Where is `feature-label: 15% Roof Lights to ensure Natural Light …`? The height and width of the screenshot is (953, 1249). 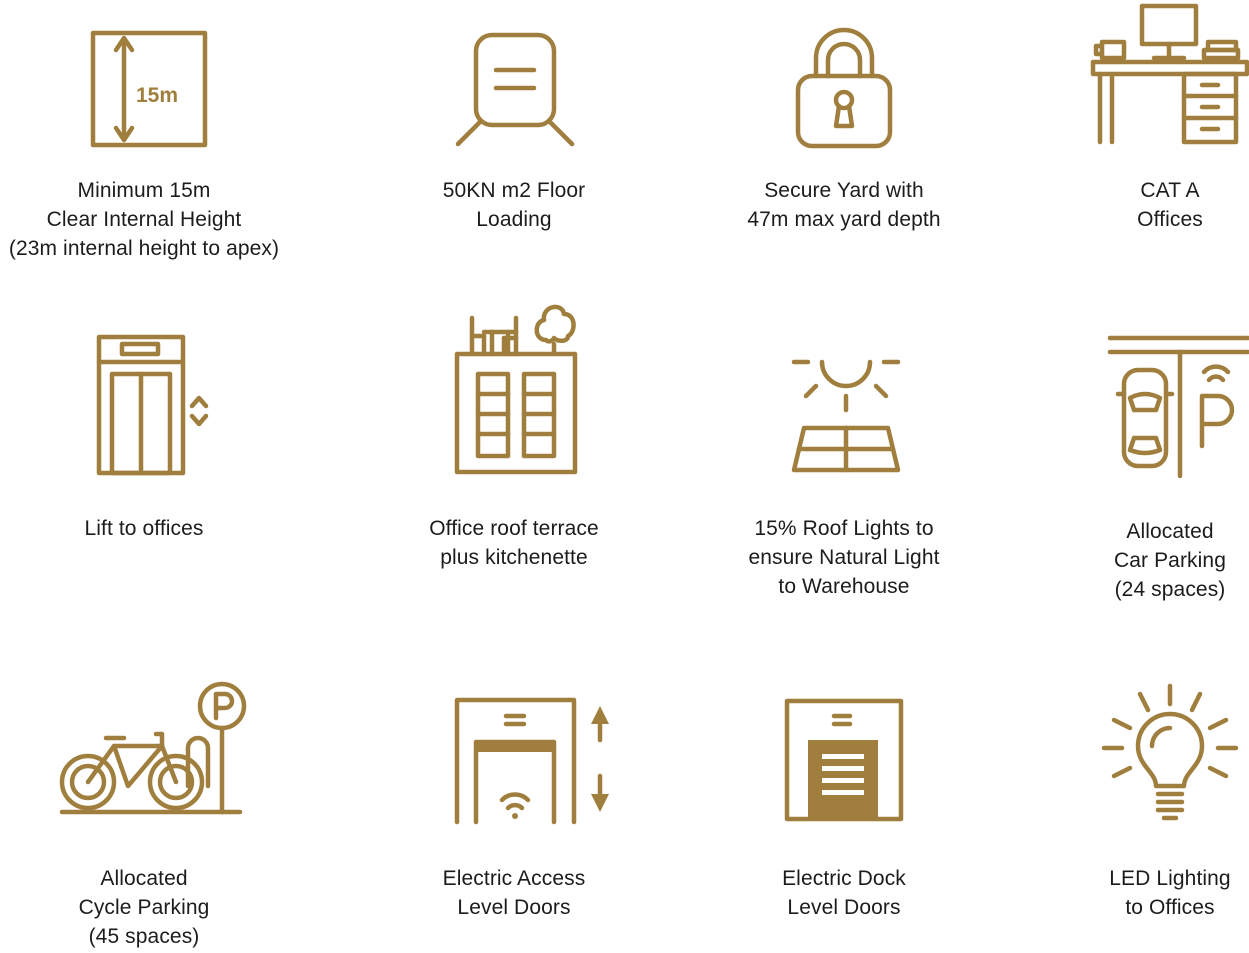 feature-label: 15% Roof Lights to ensure Natural Light … is located at coordinates (844, 557).